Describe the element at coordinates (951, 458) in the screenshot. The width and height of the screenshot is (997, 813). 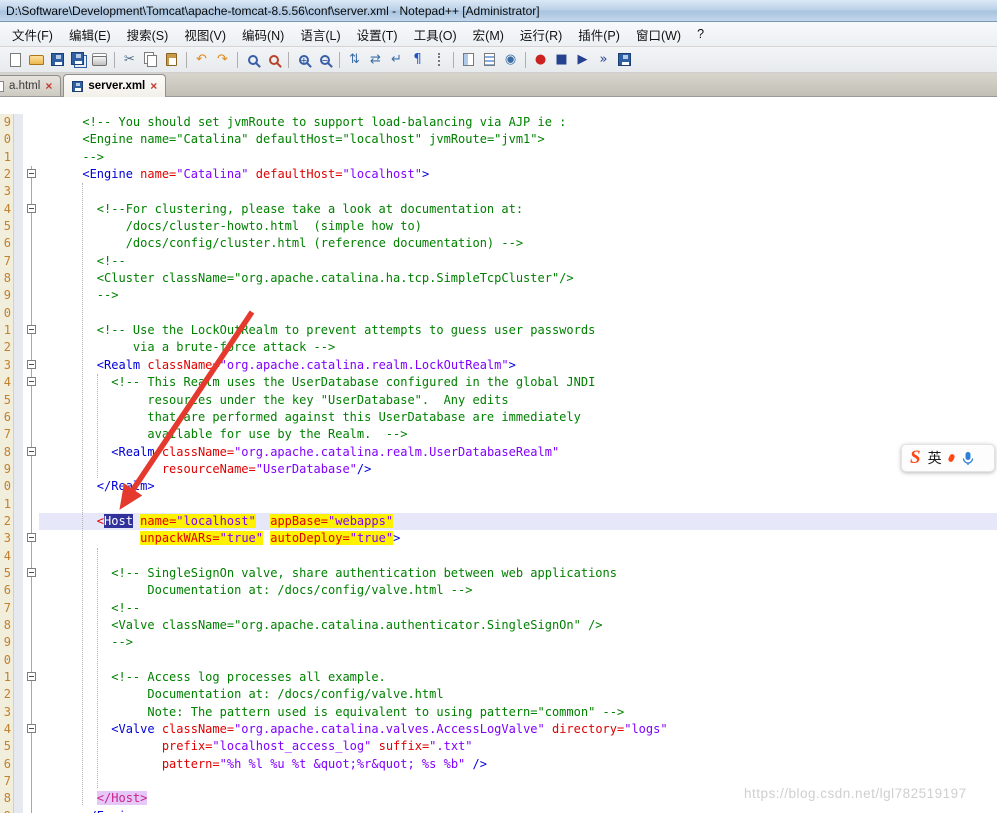
I see `ime-pen-icon` at that location.